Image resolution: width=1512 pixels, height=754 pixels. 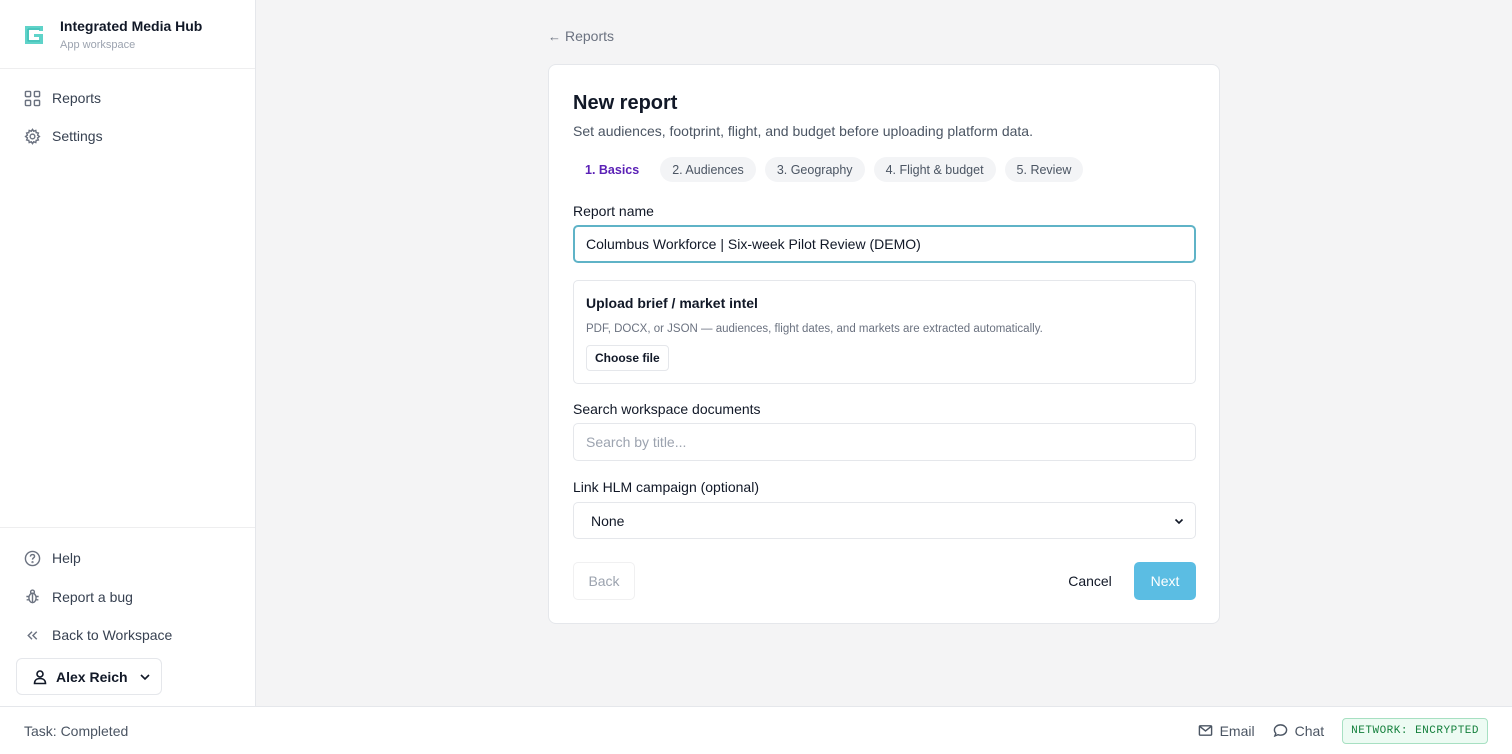 What do you see at coordinates (554, 36) in the screenshot?
I see `arrow-left-icon: ←` at bounding box center [554, 36].